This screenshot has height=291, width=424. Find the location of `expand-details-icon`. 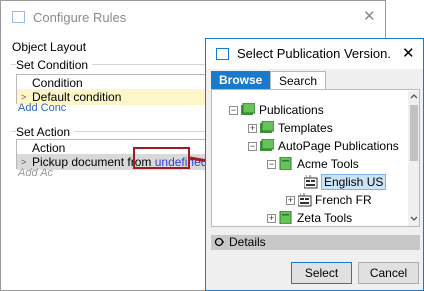

expand-details-icon is located at coordinates (219, 242).